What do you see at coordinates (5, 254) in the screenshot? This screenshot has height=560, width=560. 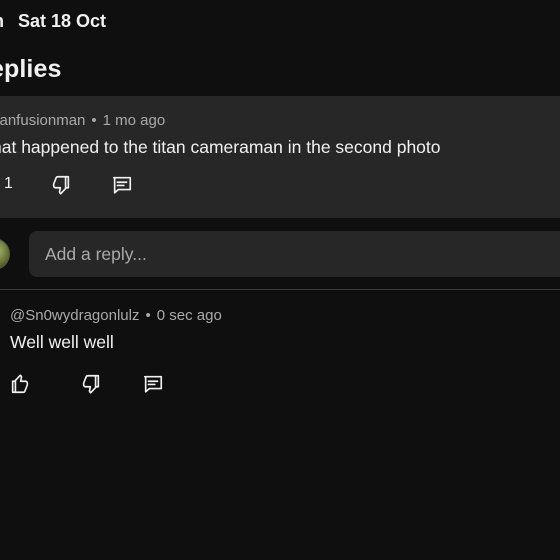 I see `avatar` at bounding box center [5, 254].